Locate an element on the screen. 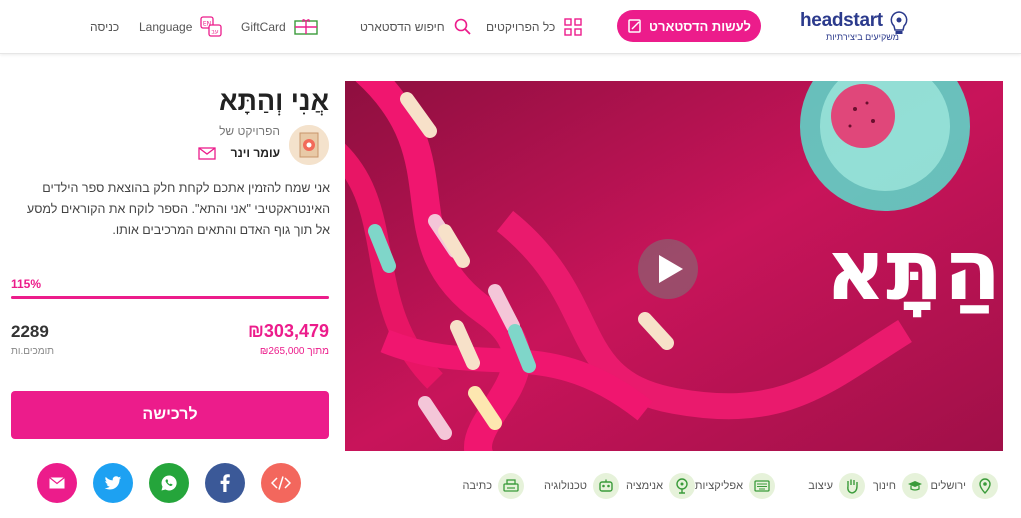  facebook-icon is located at coordinates (225, 483).